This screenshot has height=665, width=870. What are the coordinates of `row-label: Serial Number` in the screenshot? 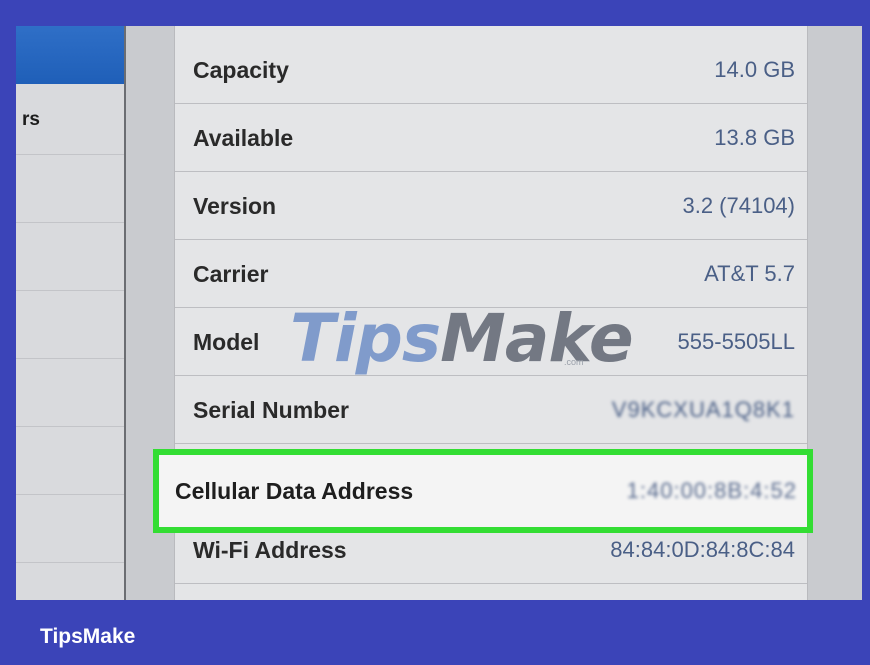 It's located at (271, 410).